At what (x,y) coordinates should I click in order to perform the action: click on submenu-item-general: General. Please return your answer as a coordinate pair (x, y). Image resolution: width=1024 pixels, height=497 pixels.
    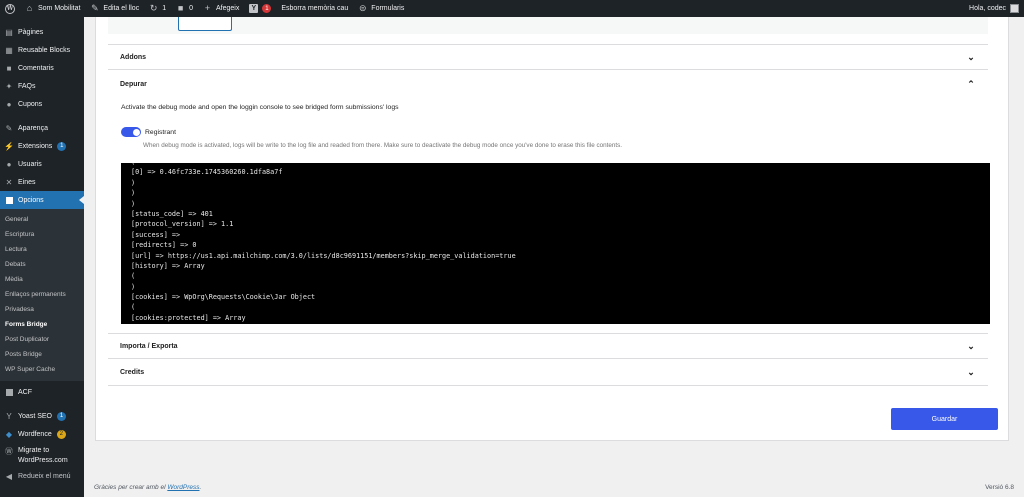
    Looking at the image, I should click on (42, 219).